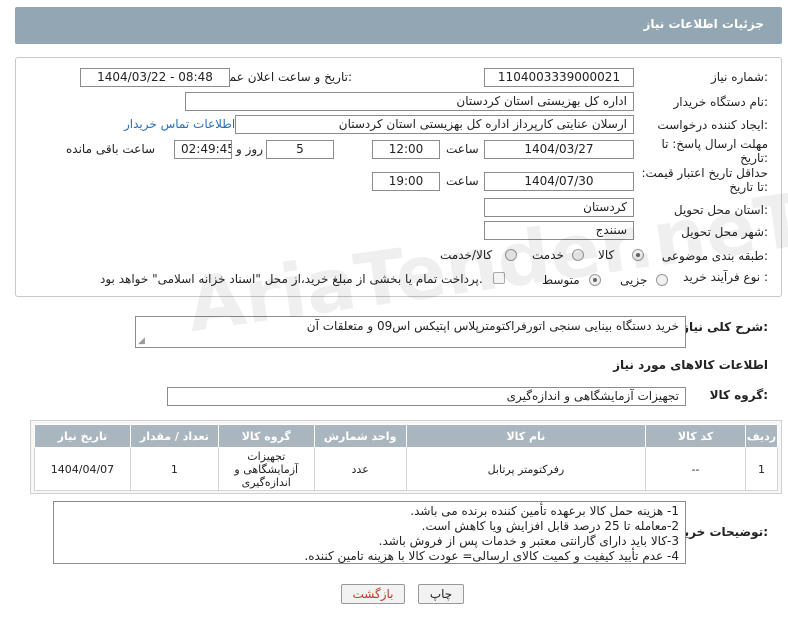 The height and width of the screenshot is (619, 788). I want to click on validity-time-field: 19:00, so click(406, 181).